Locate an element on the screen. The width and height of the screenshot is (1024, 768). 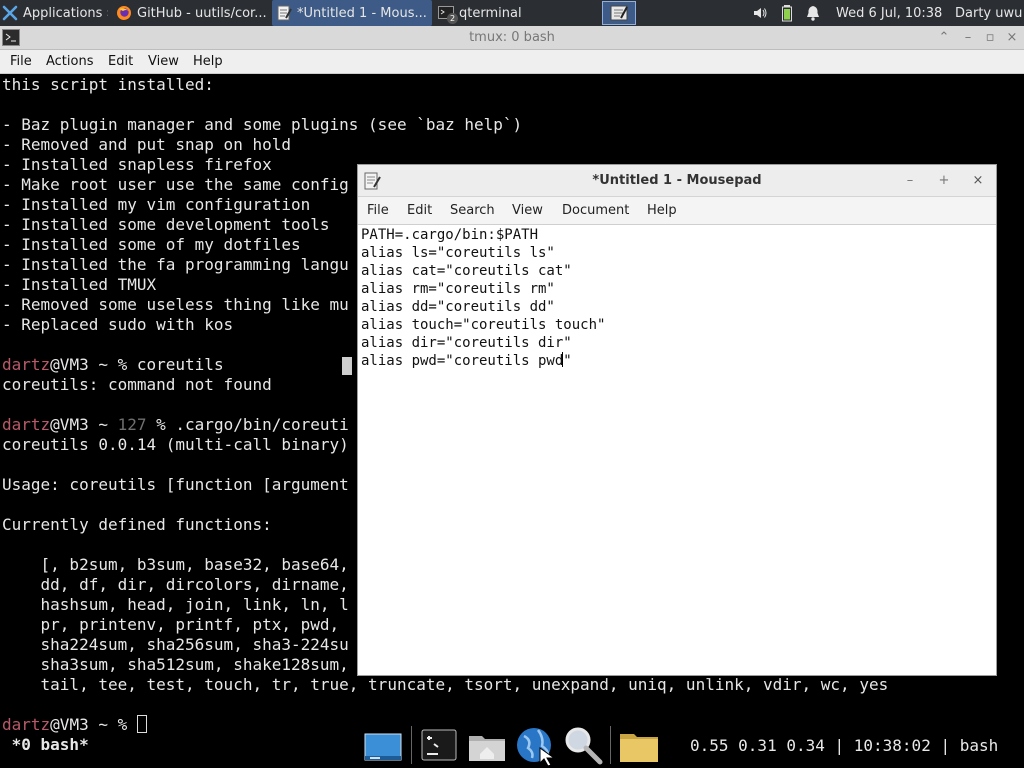
chevron-up-icon: ⌃ is located at coordinates (944, 38).